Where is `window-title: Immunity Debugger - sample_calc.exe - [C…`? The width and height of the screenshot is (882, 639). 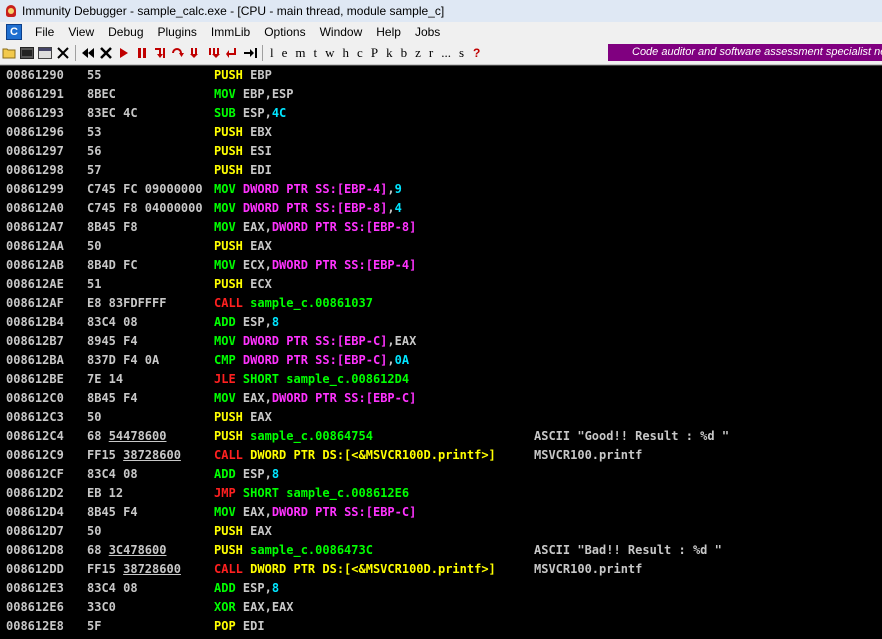
window-title: Immunity Debugger - sample_calc.exe - [C… is located at coordinates (233, 11).